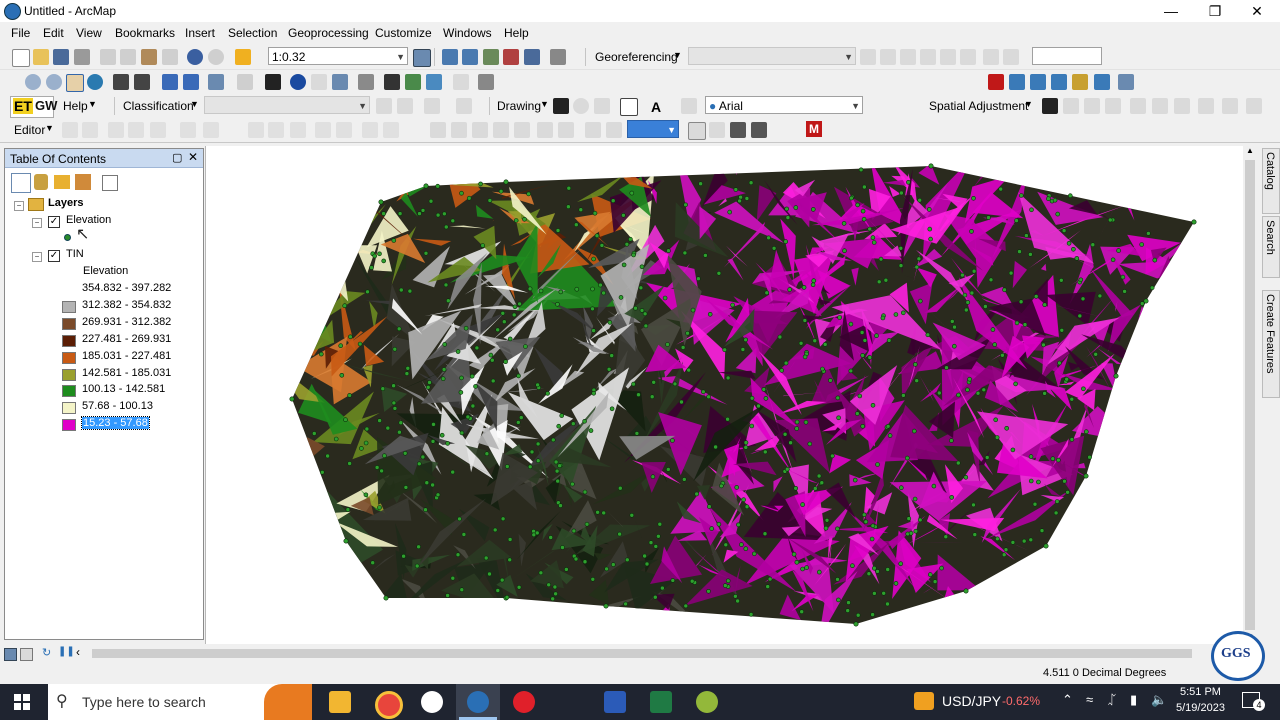 The image size is (1280, 720). What do you see at coordinates (450, 57) in the screenshot?
I see `table-of-contents-icon` at bounding box center [450, 57].